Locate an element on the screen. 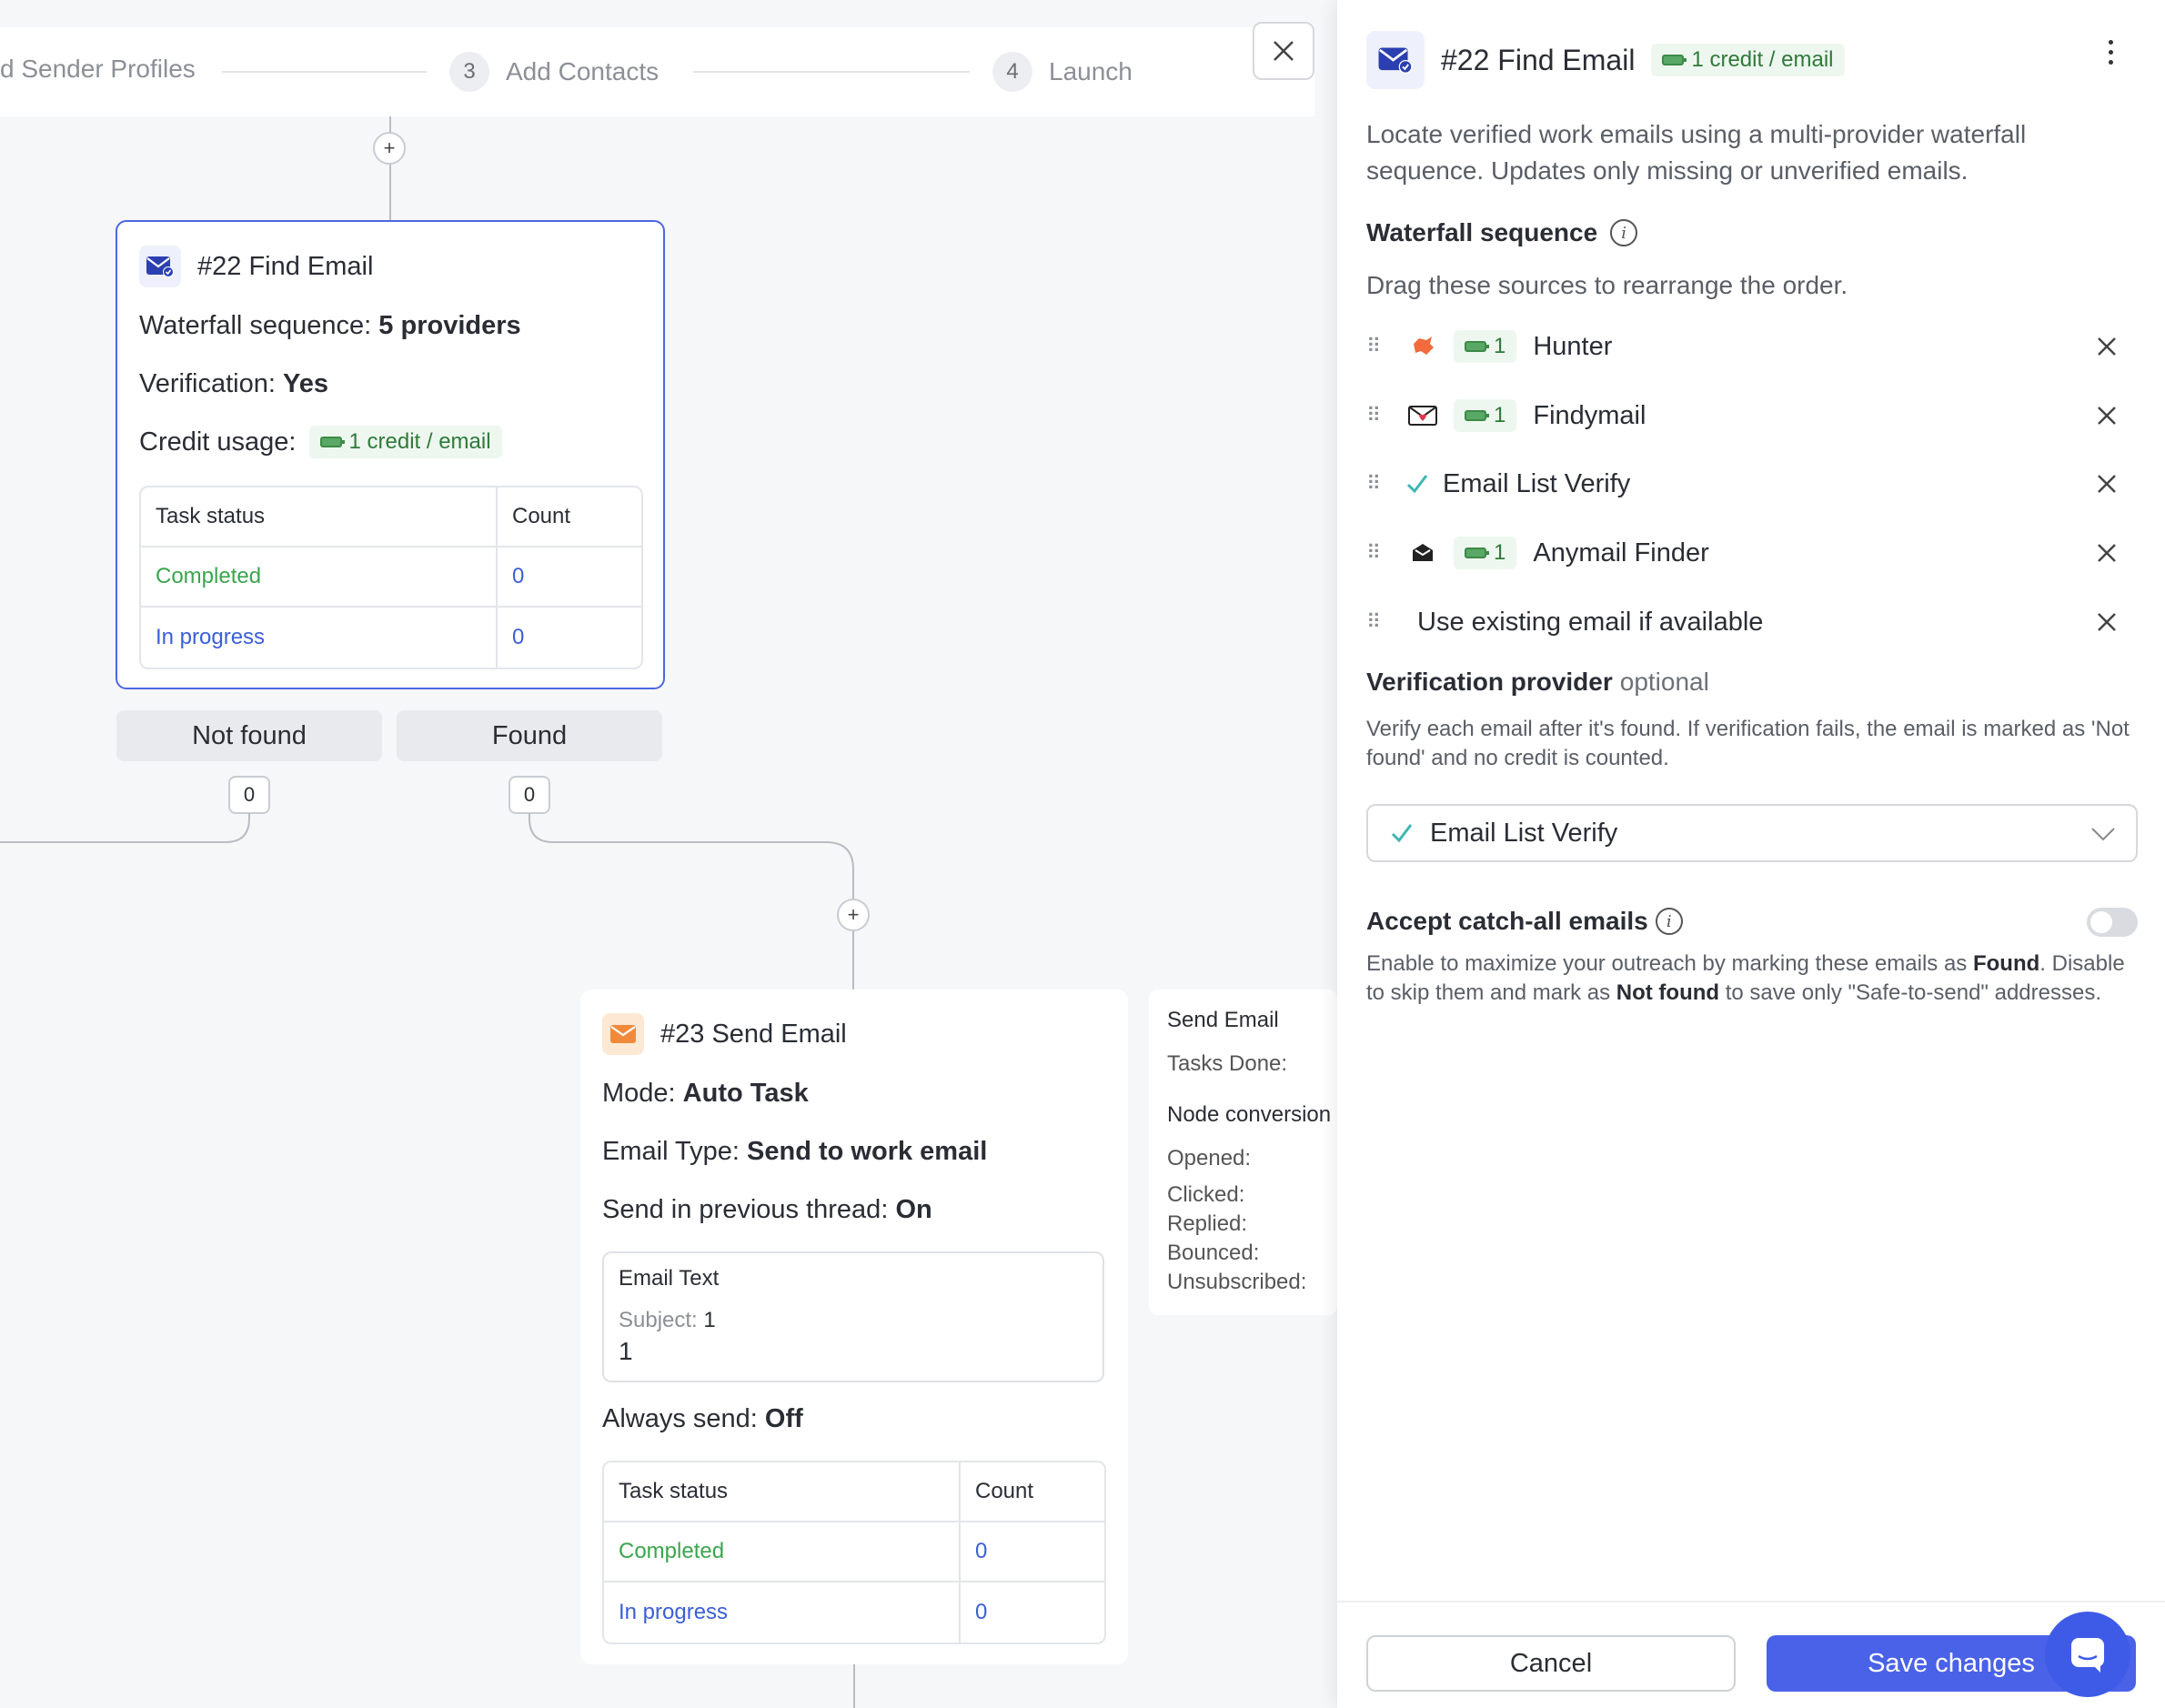  step-launch: 4 Launch is located at coordinates (1062, 72).